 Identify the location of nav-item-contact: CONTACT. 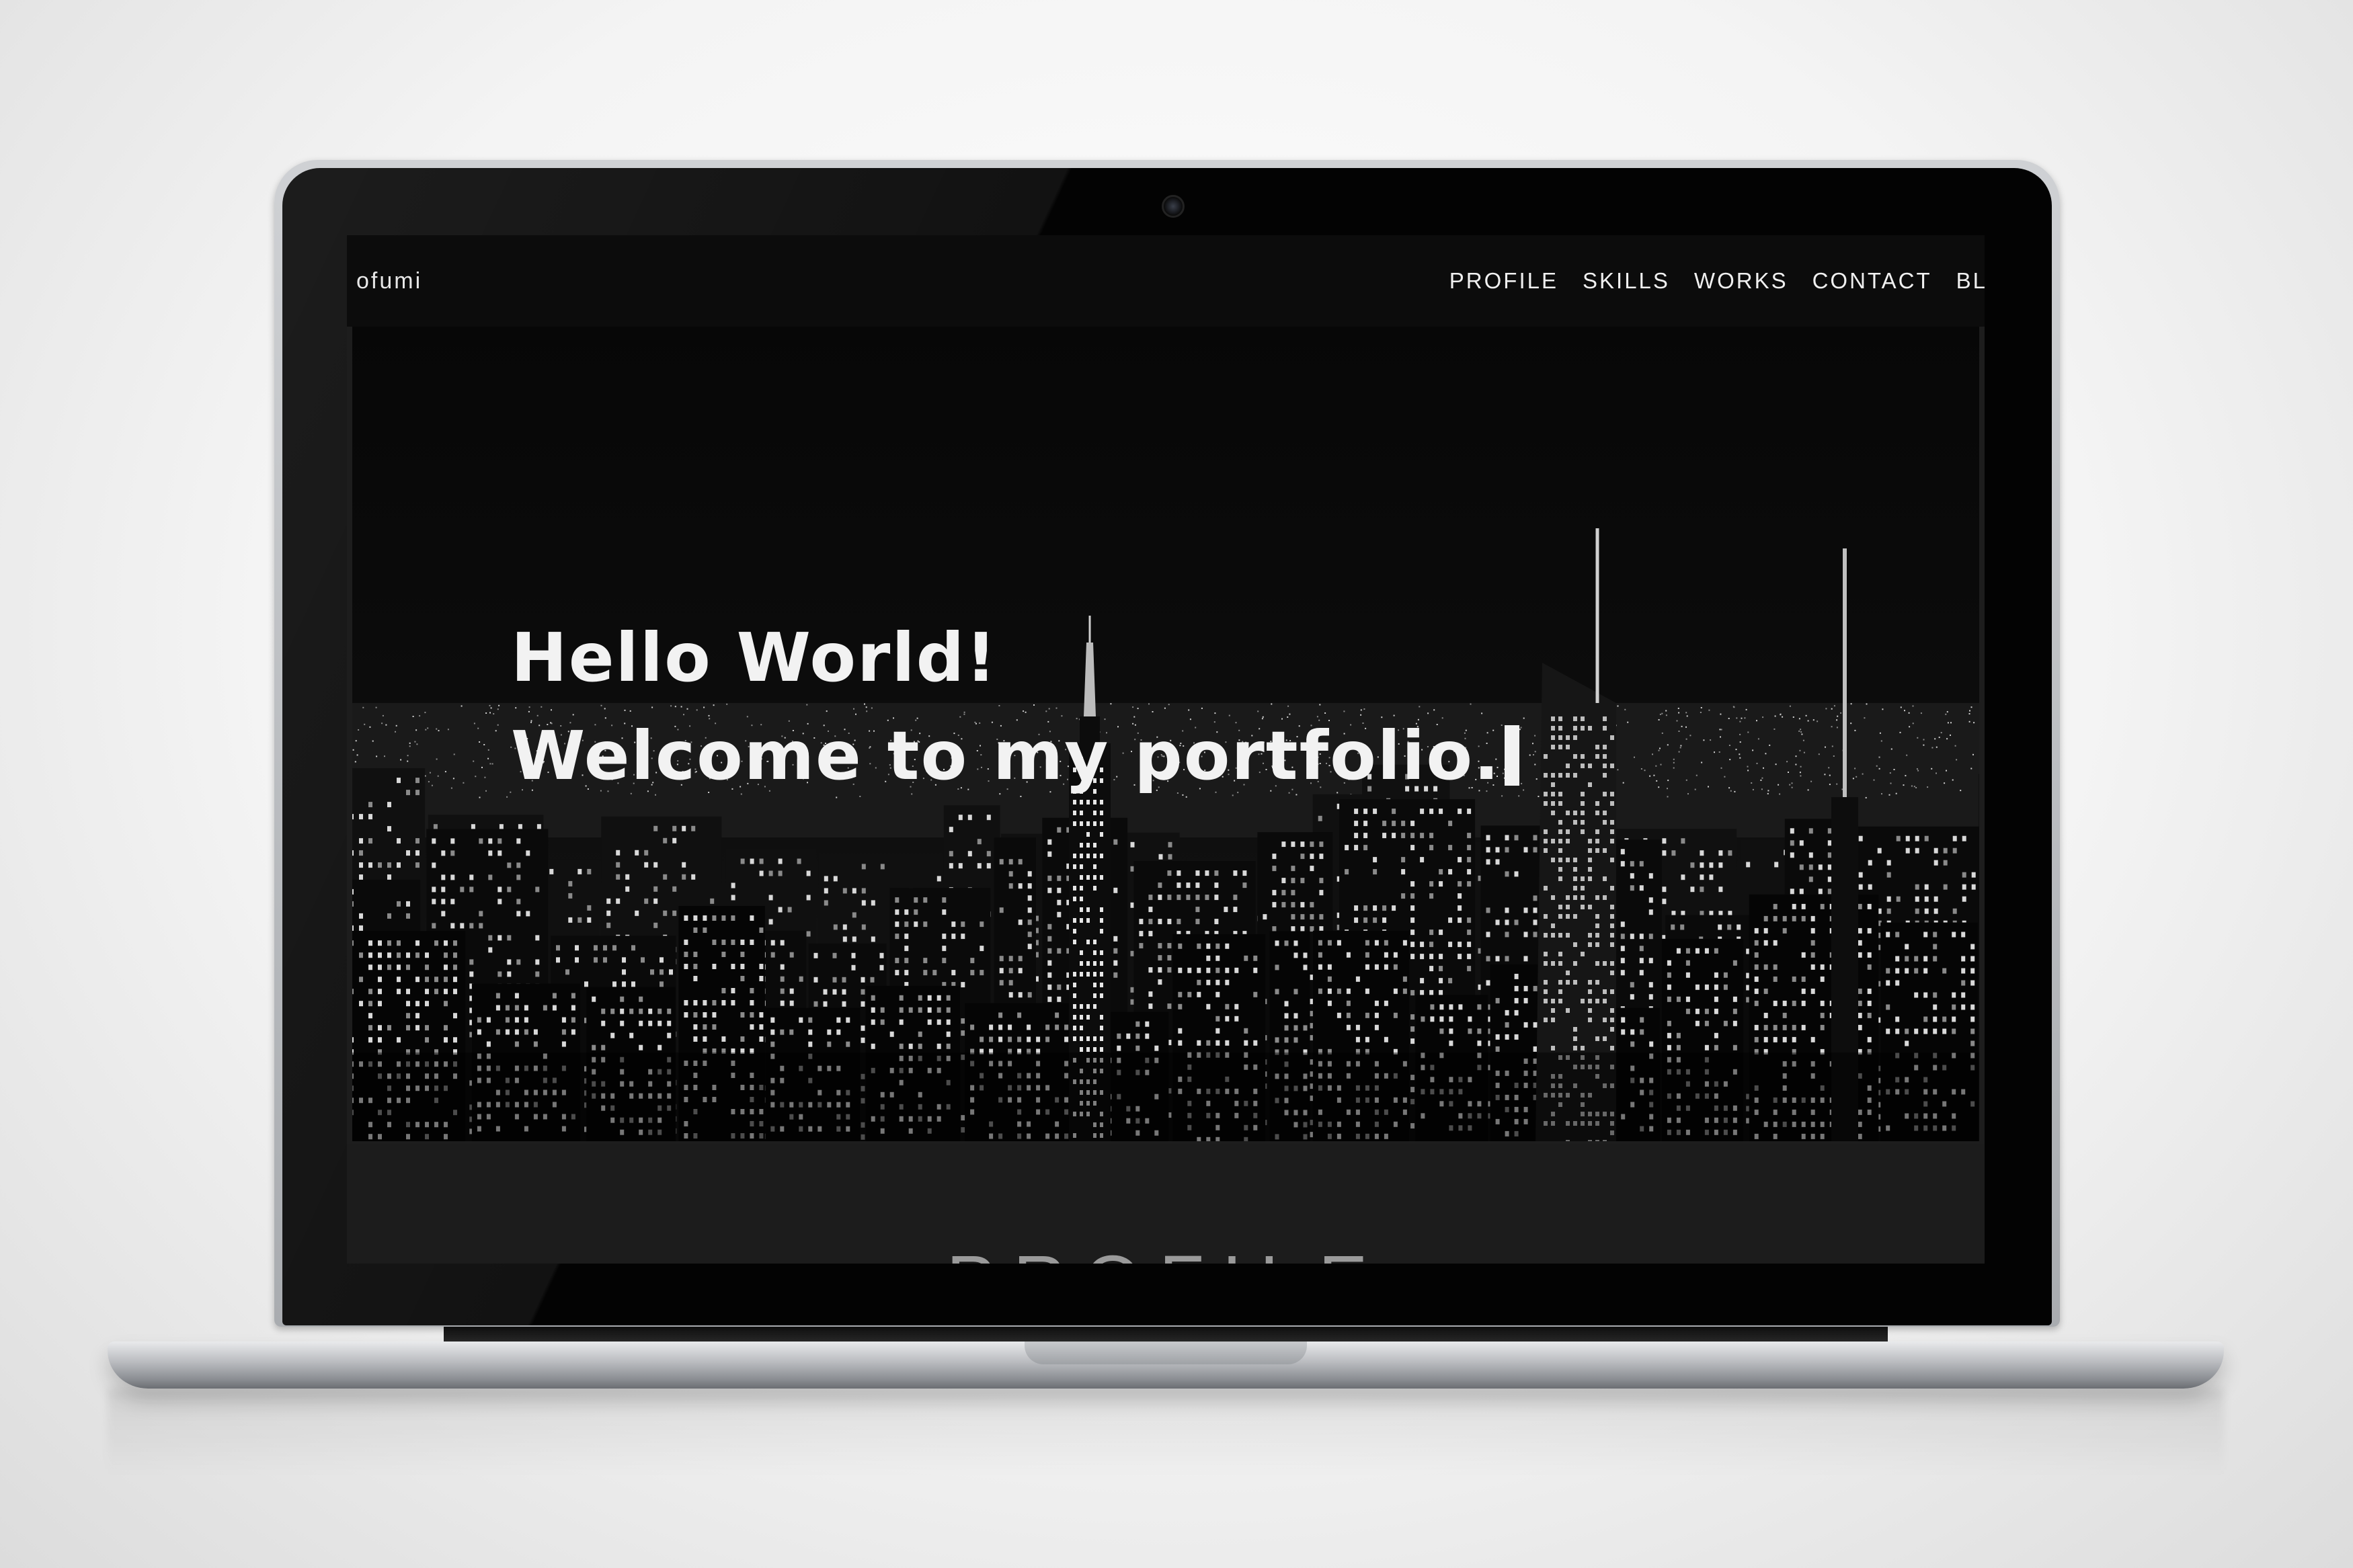
(1872, 281).